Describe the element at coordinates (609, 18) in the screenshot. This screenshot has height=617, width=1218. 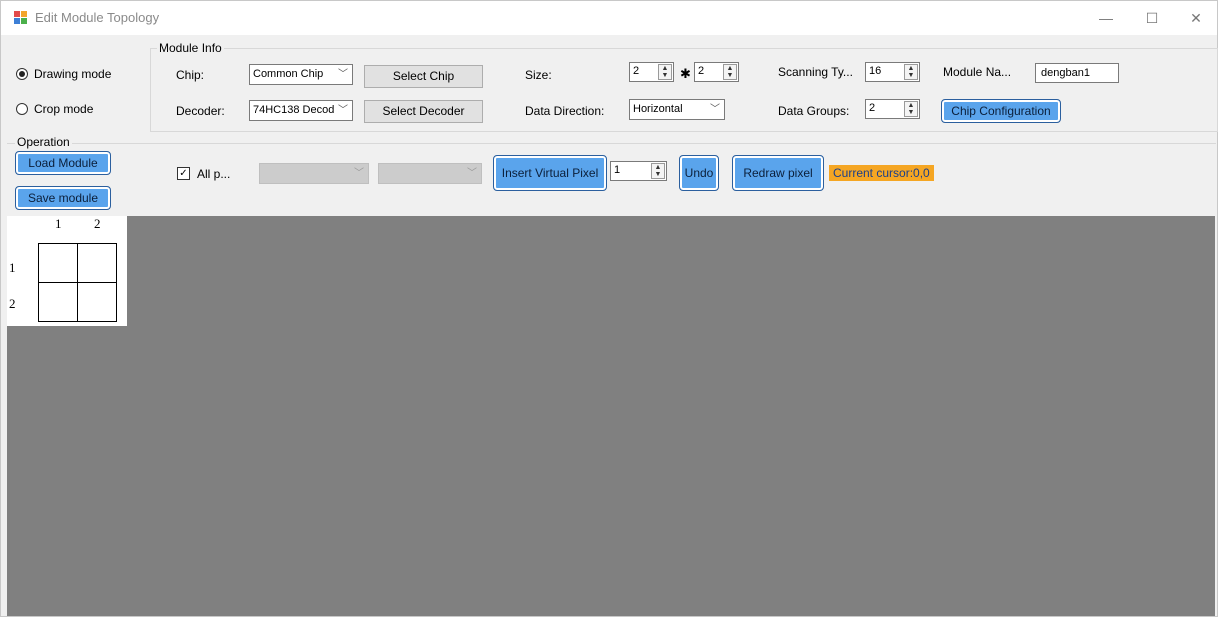
I see `title-bar: Edit Module Topology — ☐ ✕` at that location.